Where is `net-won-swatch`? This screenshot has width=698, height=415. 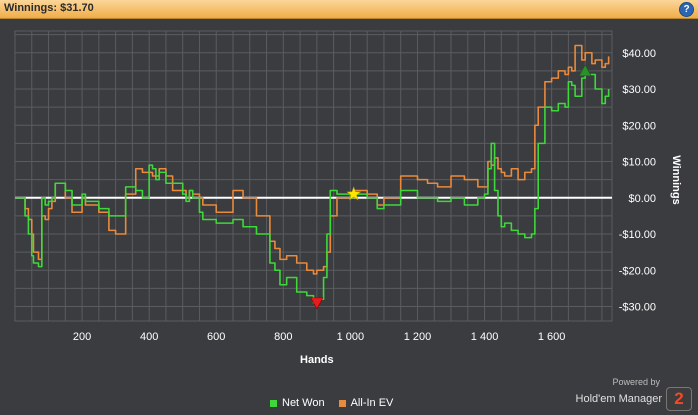
net-won-swatch is located at coordinates (273, 403).